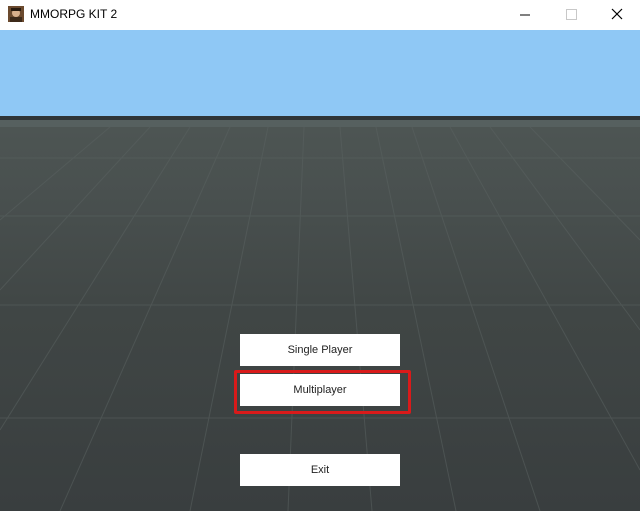 The height and width of the screenshot is (511, 640). I want to click on maximize-icon, so click(571, 14).